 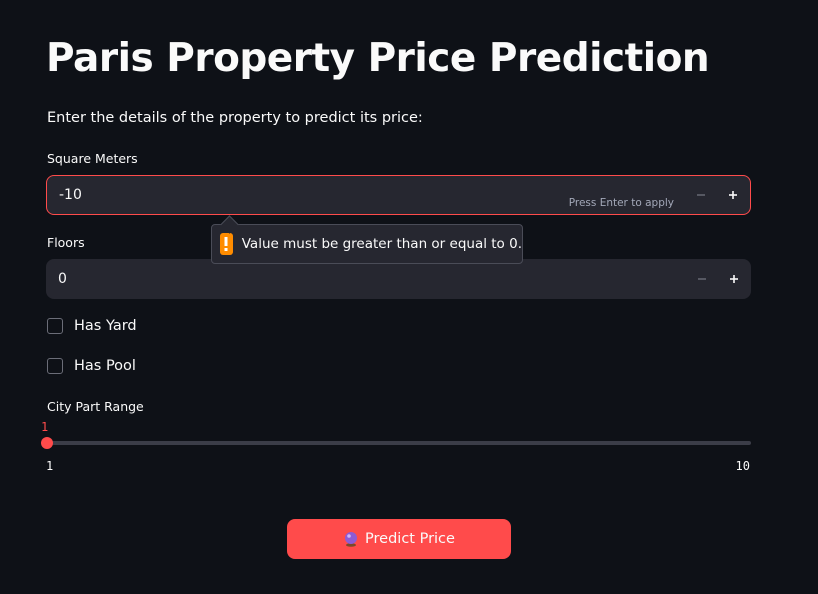 I want to click on square-meters-label: Square Meters, so click(x=92, y=158).